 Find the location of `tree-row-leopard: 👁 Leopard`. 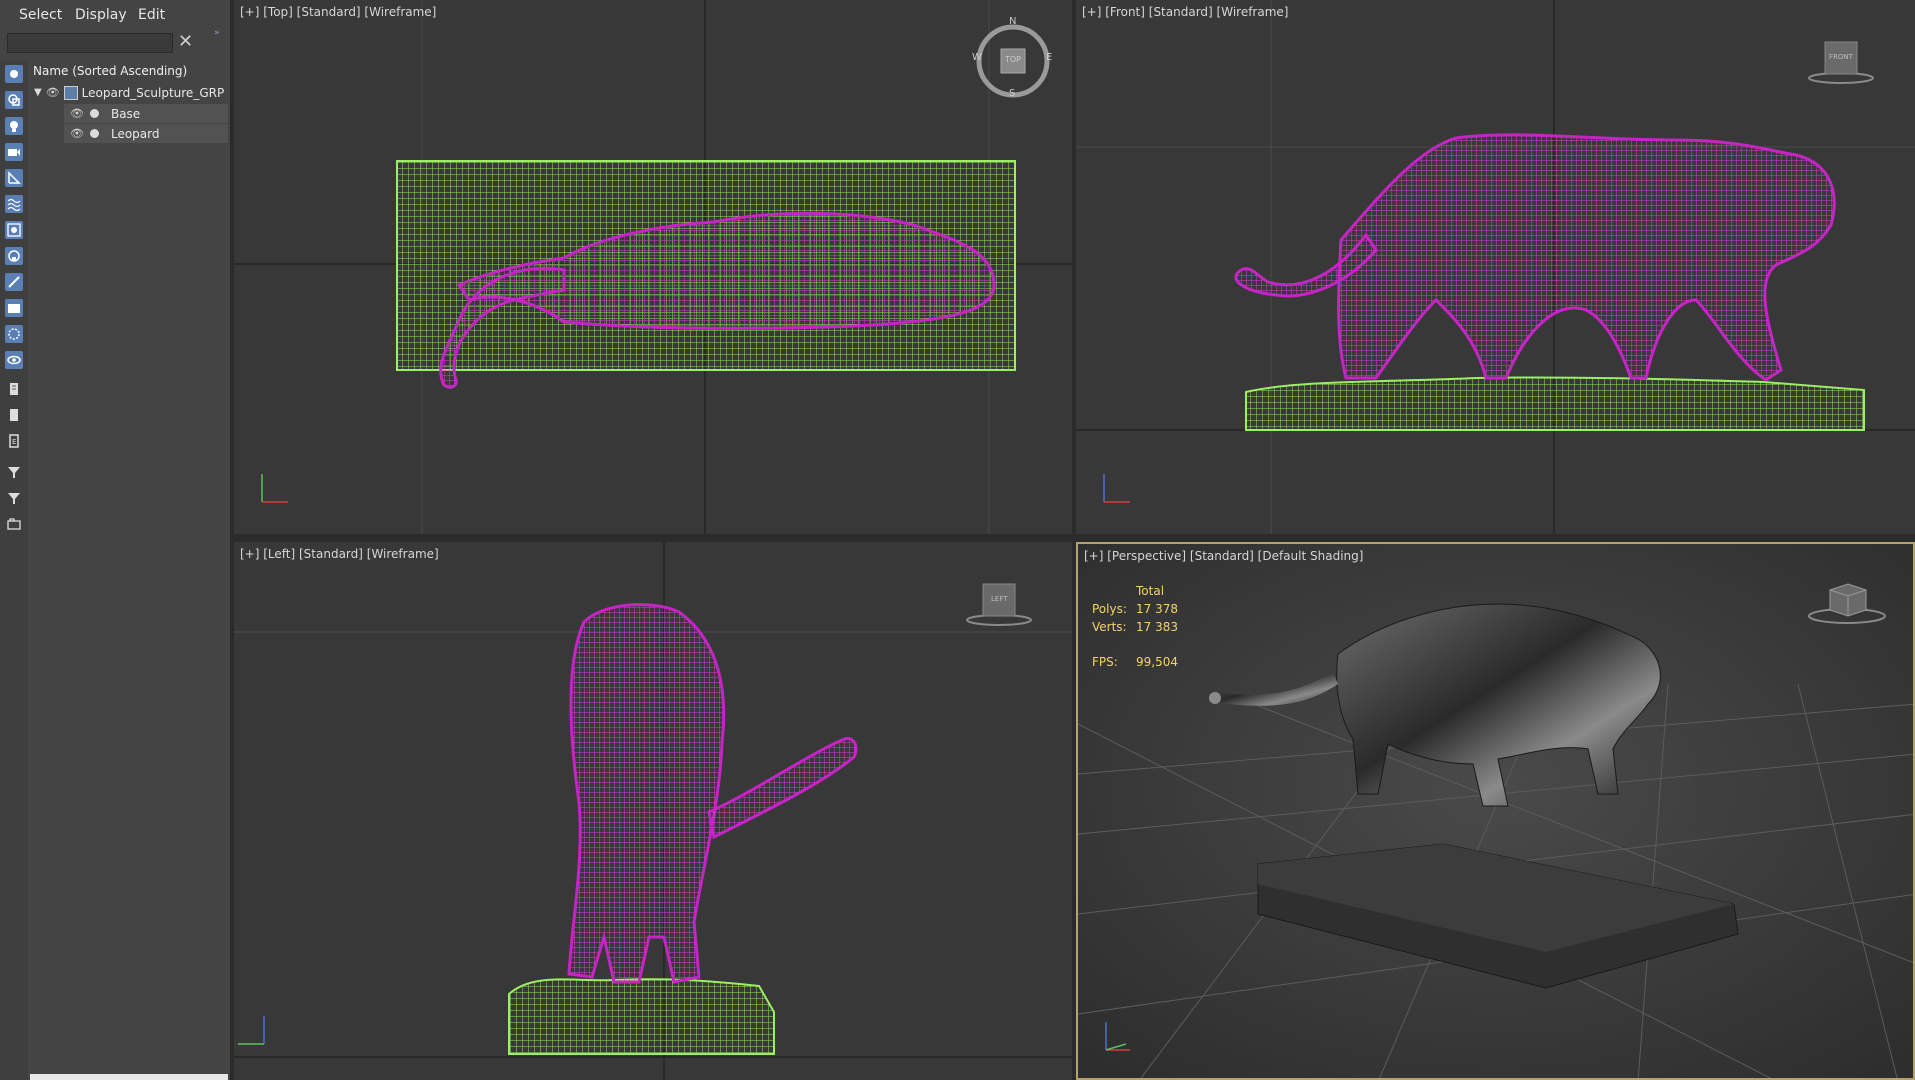

tree-row-leopard: 👁 Leopard is located at coordinates (146, 133).